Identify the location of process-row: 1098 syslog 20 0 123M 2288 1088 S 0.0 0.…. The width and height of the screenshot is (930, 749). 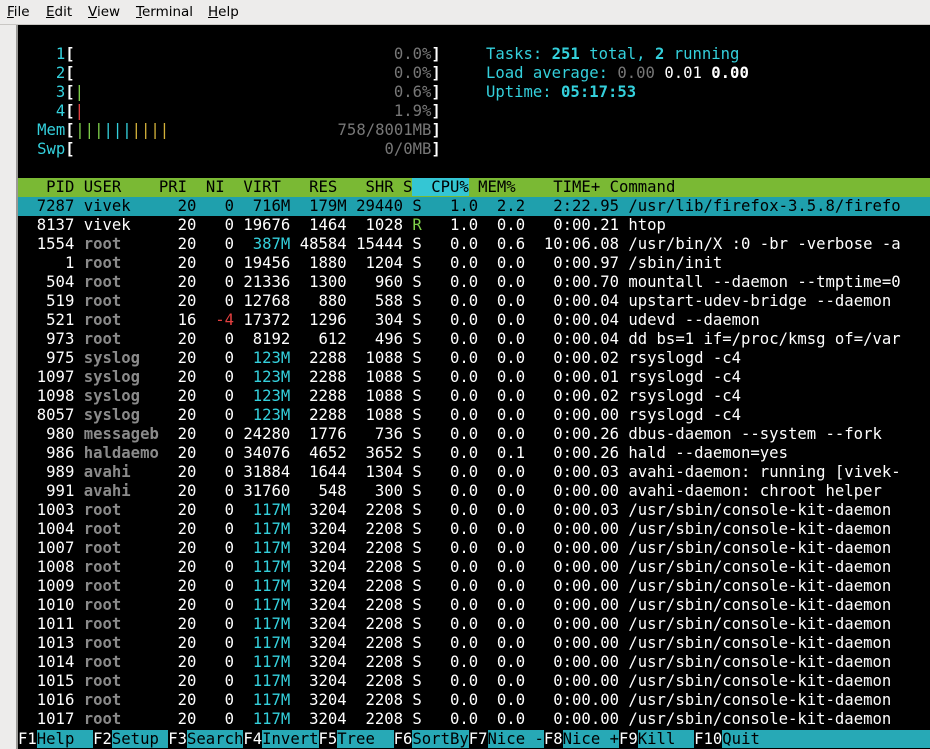
(474, 396).